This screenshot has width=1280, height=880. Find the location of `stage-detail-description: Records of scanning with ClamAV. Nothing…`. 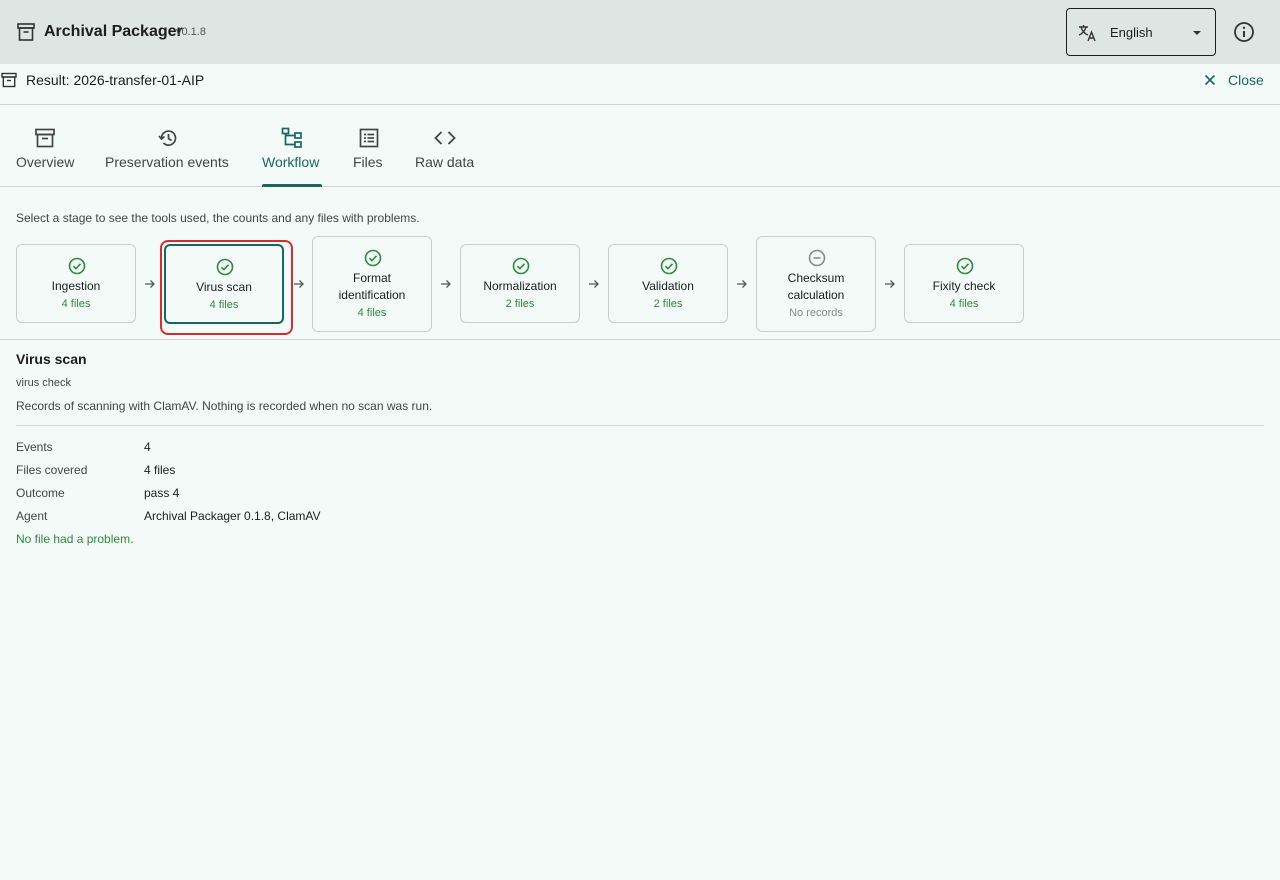

stage-detail-description: Records of scanning with ClamAV. Nothing… is located at coordinates (224, 406).